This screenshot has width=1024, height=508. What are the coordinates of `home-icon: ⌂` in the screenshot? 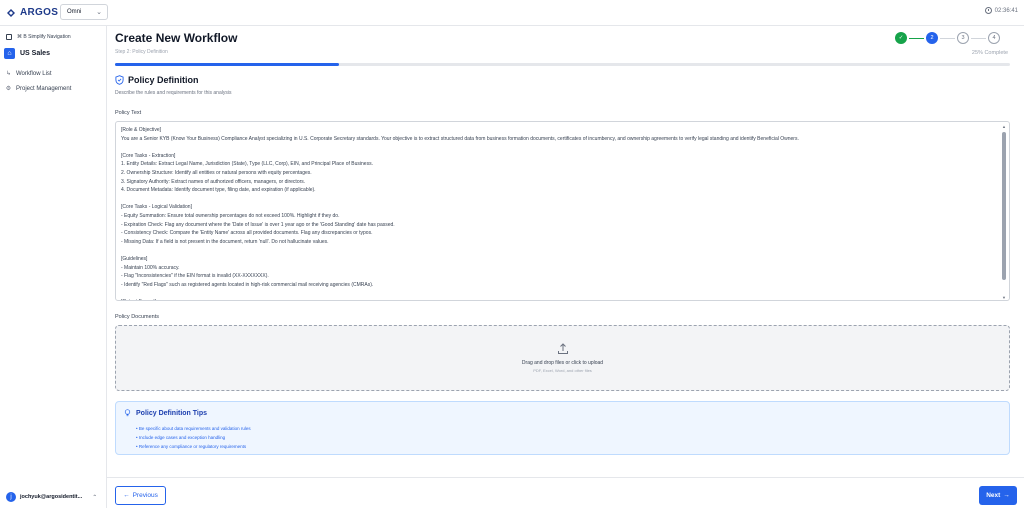 It's located at (9, 53).